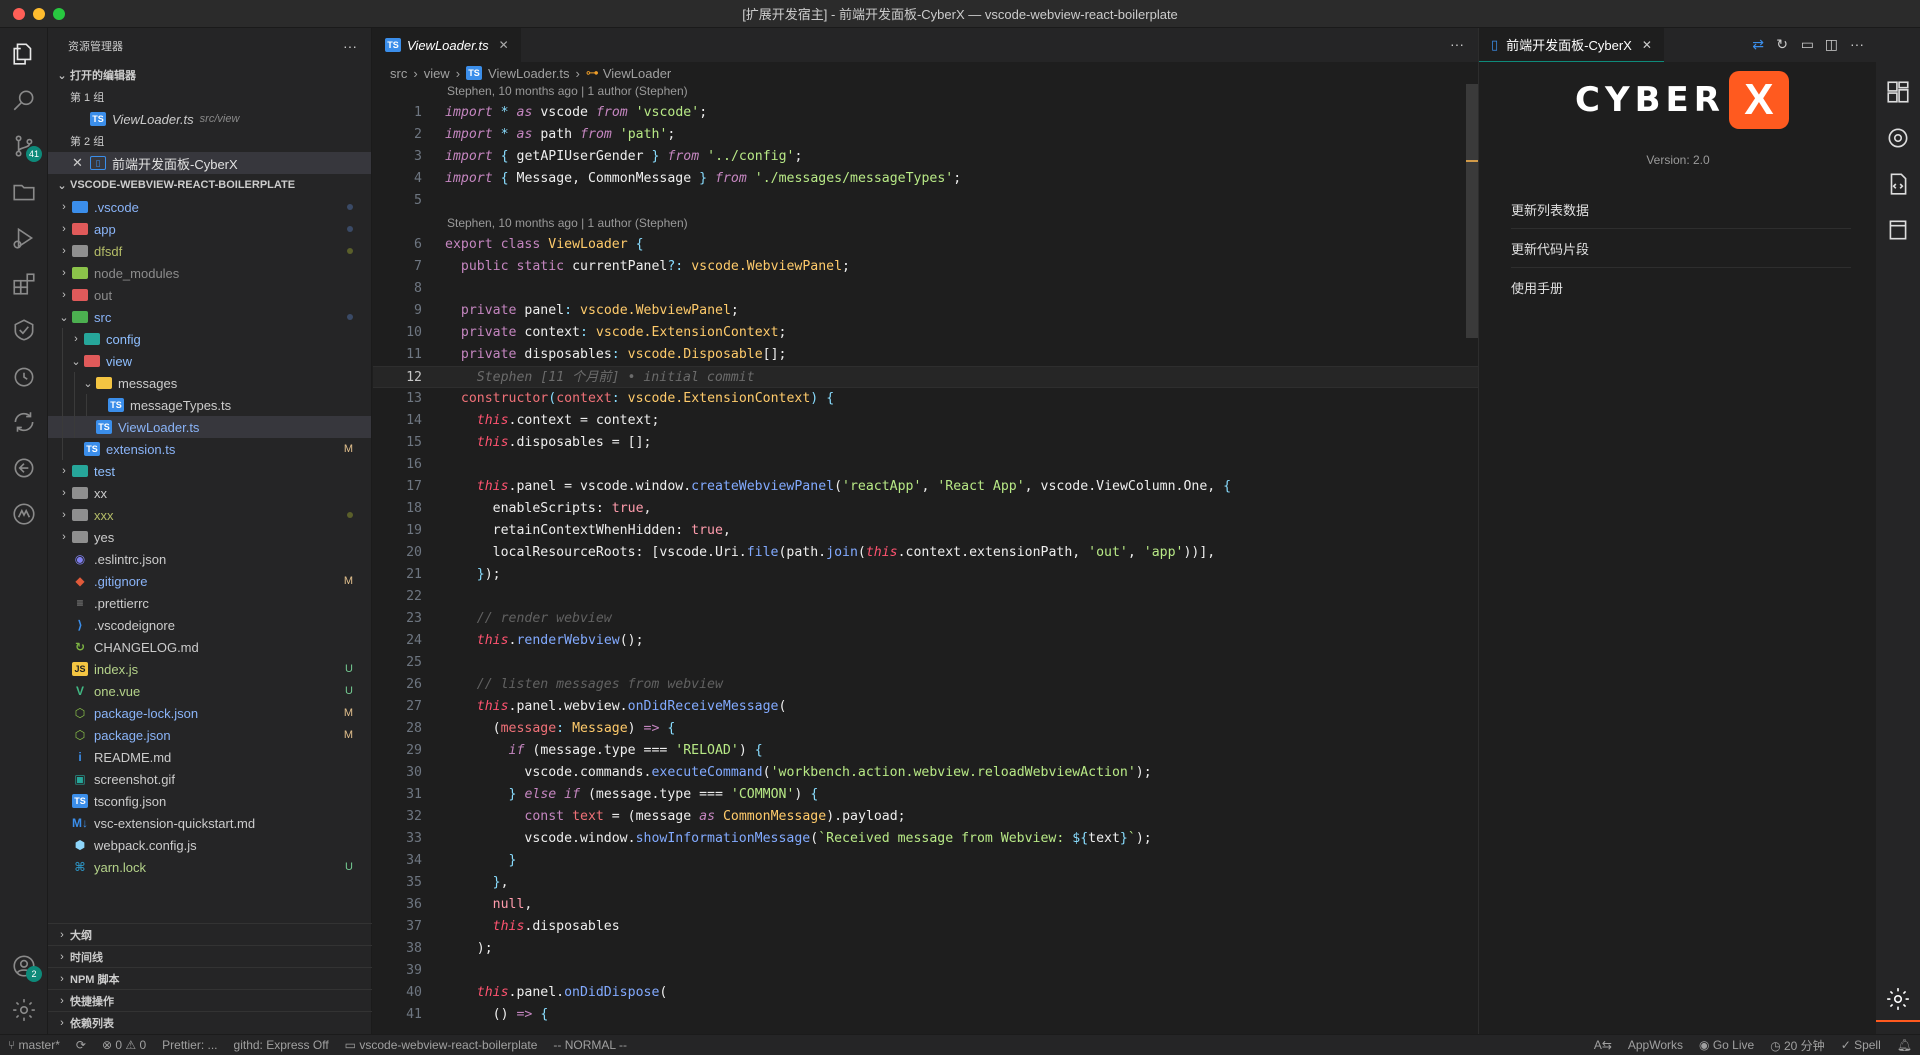 This screenshot has height=1055, width=1920. What do you see at coordinates (1898, 1000) in the screenshot?
I see `settings-gear-icon` at bounding box center [1898, 1000].